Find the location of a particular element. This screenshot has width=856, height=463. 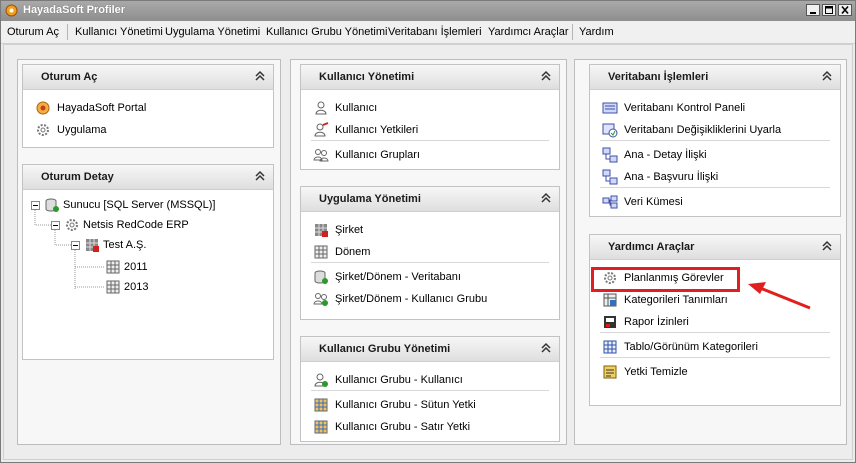

menu-oturum-ac: Oturum Aç is located at coordinates (33, 32).